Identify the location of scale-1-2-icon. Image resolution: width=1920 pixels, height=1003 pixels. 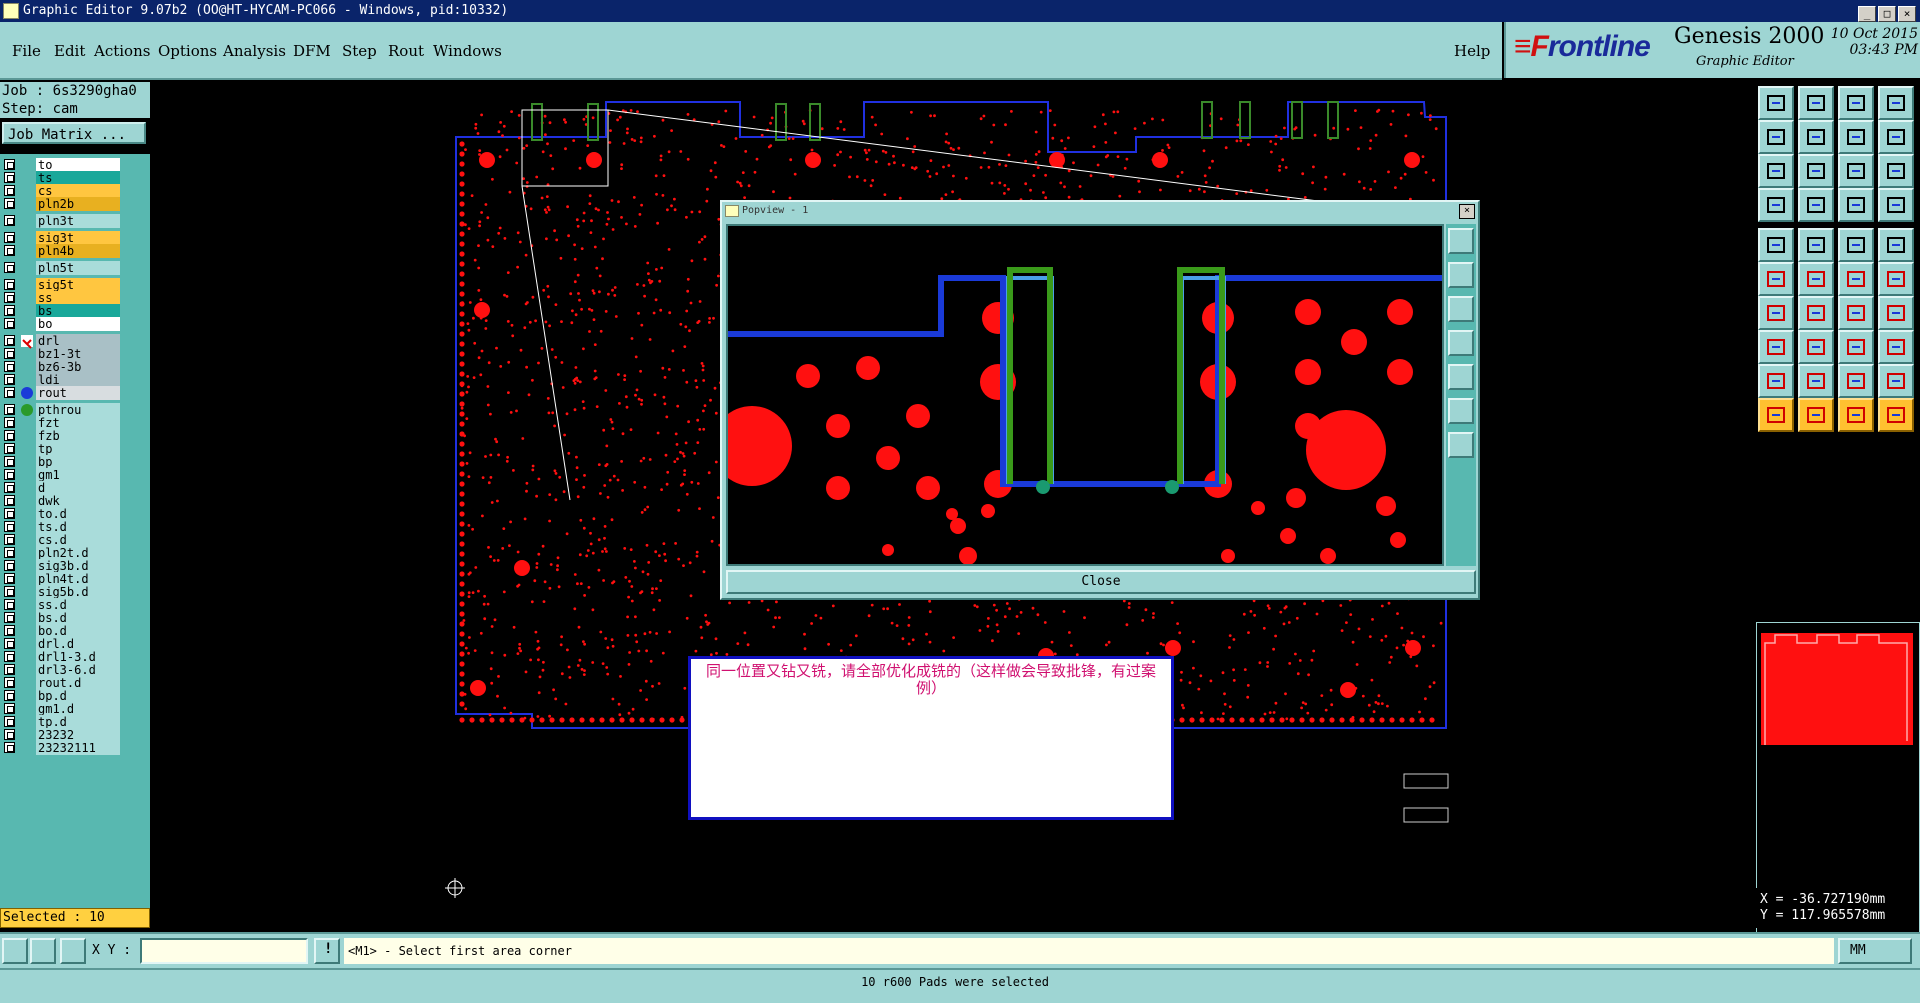
(1856, 171).